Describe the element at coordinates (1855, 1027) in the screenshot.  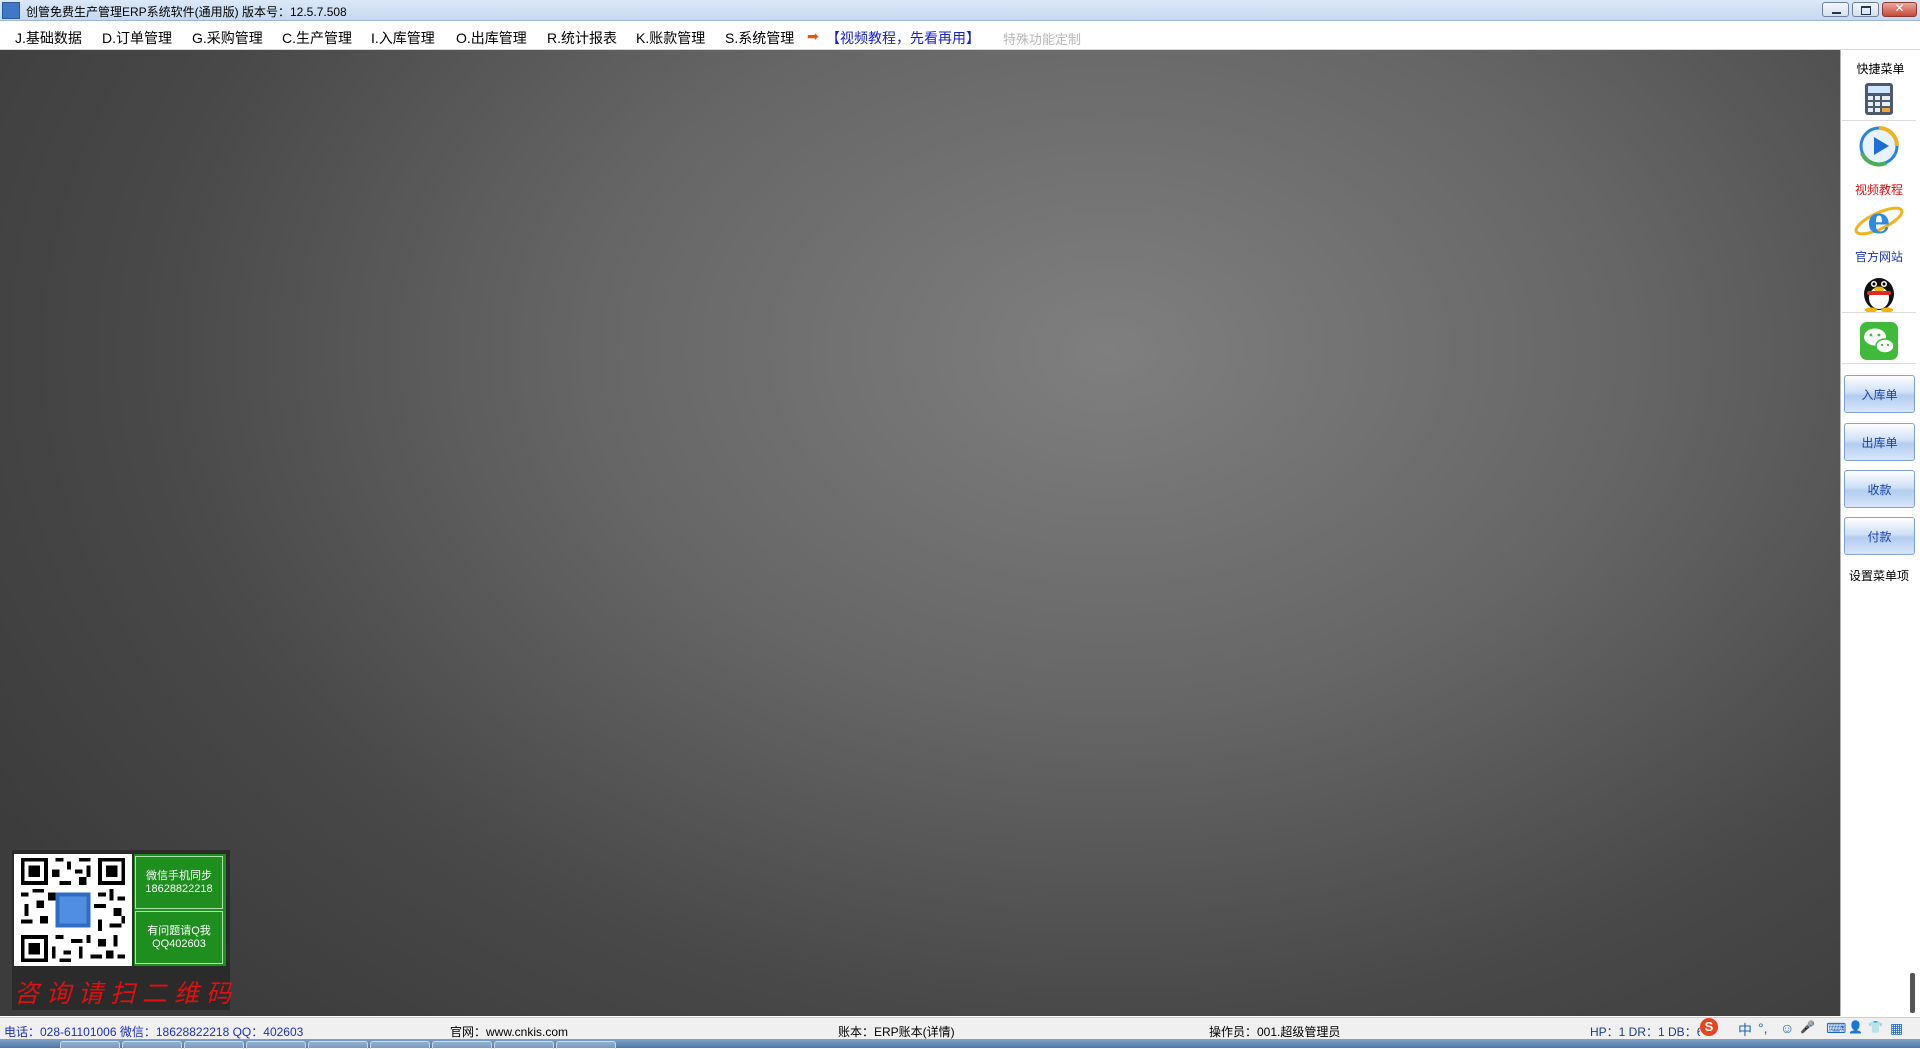
I see `user-icon: 👤` at that location.